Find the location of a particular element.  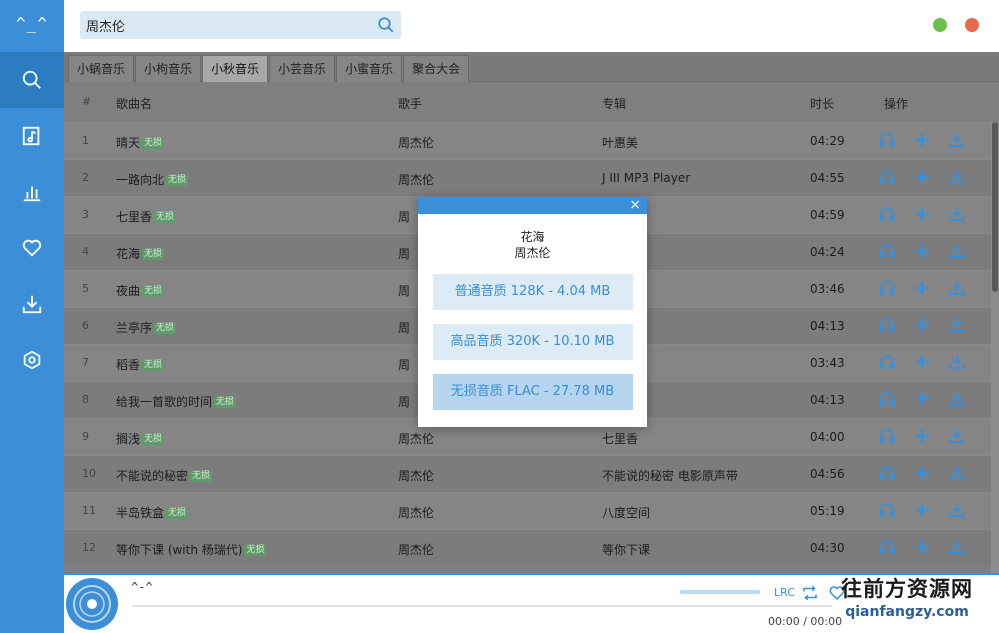

sidebar-item-settings is located at coordinates (32, 360).